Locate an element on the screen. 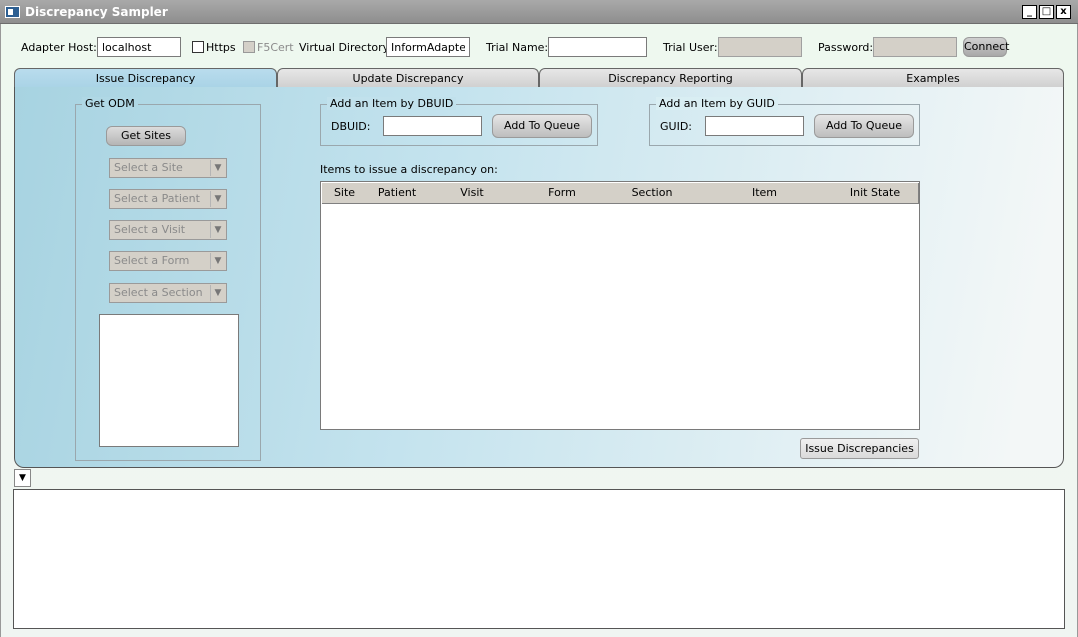 The image size is (1078, 637). https-label: Https is located at coordinates (221, 47).